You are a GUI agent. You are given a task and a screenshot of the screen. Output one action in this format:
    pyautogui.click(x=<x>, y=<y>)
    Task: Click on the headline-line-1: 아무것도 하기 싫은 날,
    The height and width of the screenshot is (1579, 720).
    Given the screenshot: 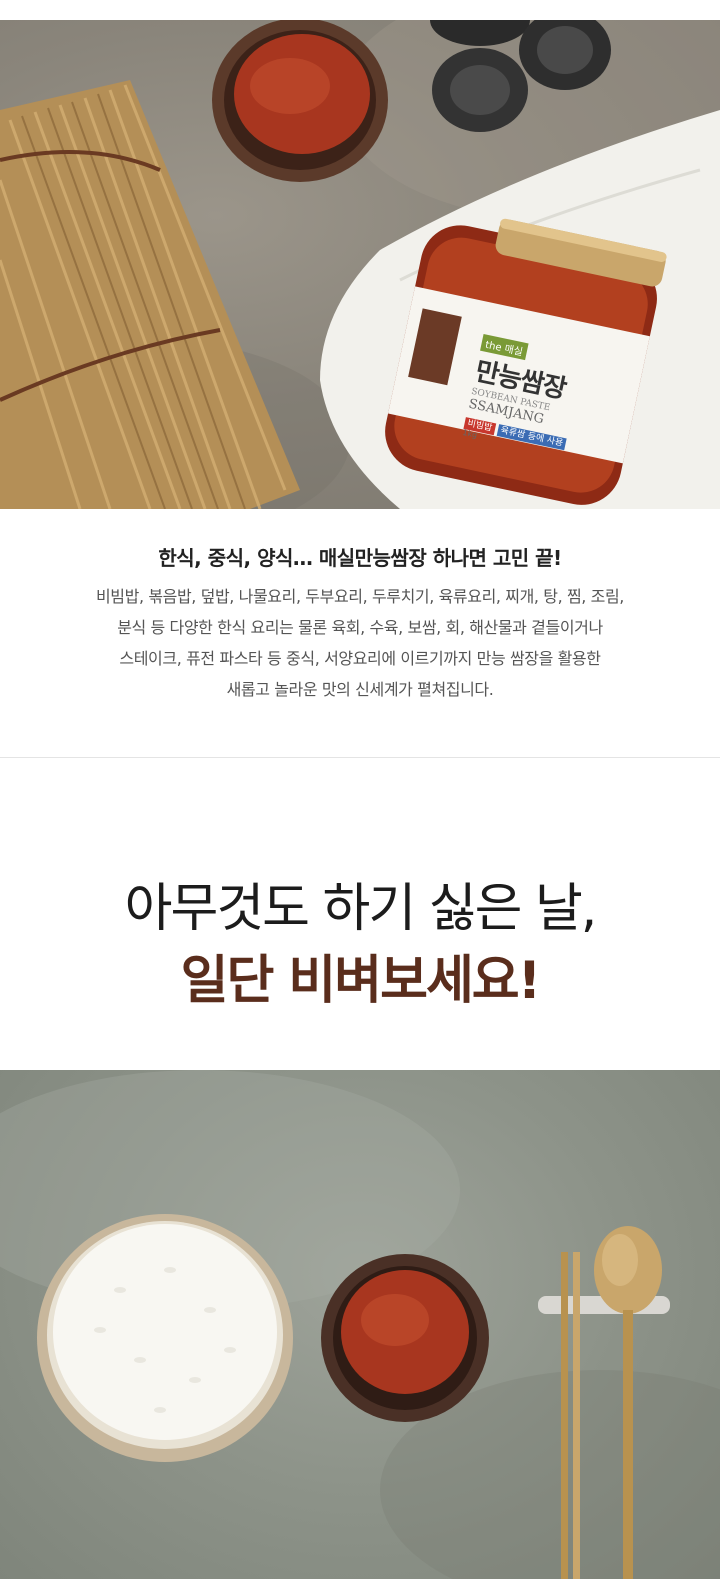 What is the action you would take?
    pyautogui.click(x=361, y=909)
    